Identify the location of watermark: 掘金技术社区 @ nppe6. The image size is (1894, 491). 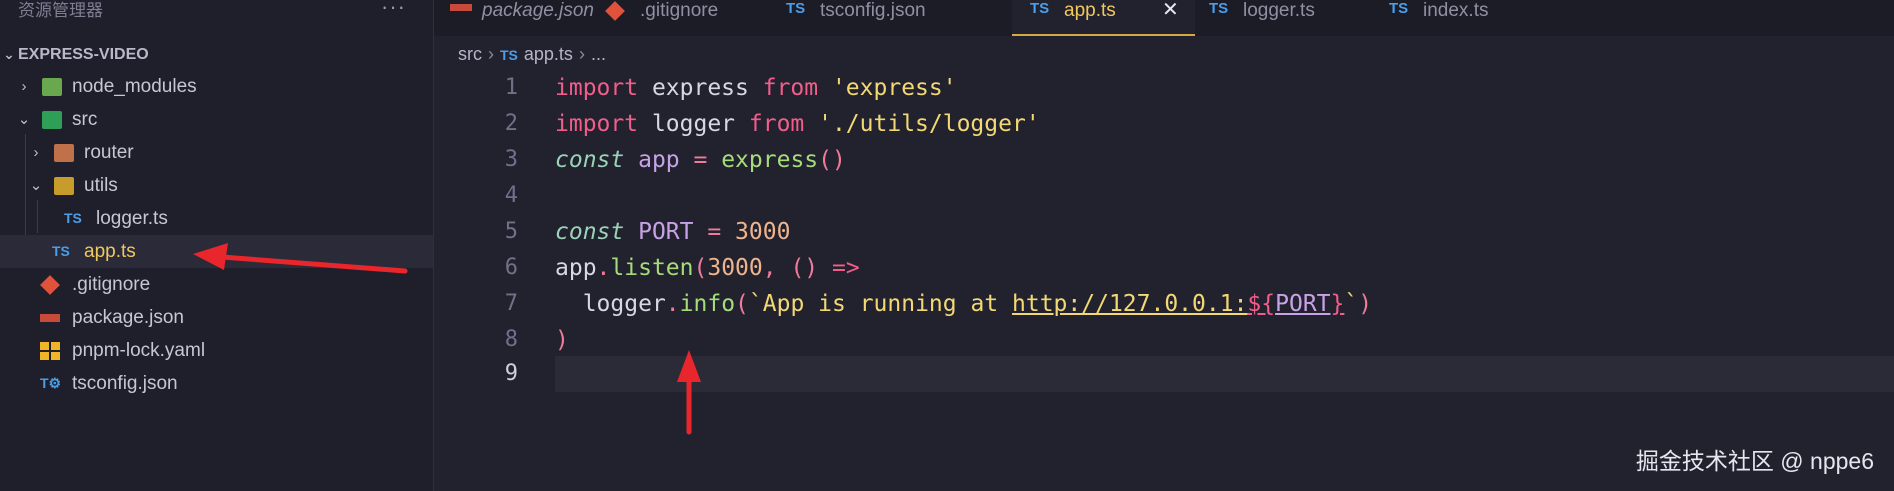
(1754, 461).